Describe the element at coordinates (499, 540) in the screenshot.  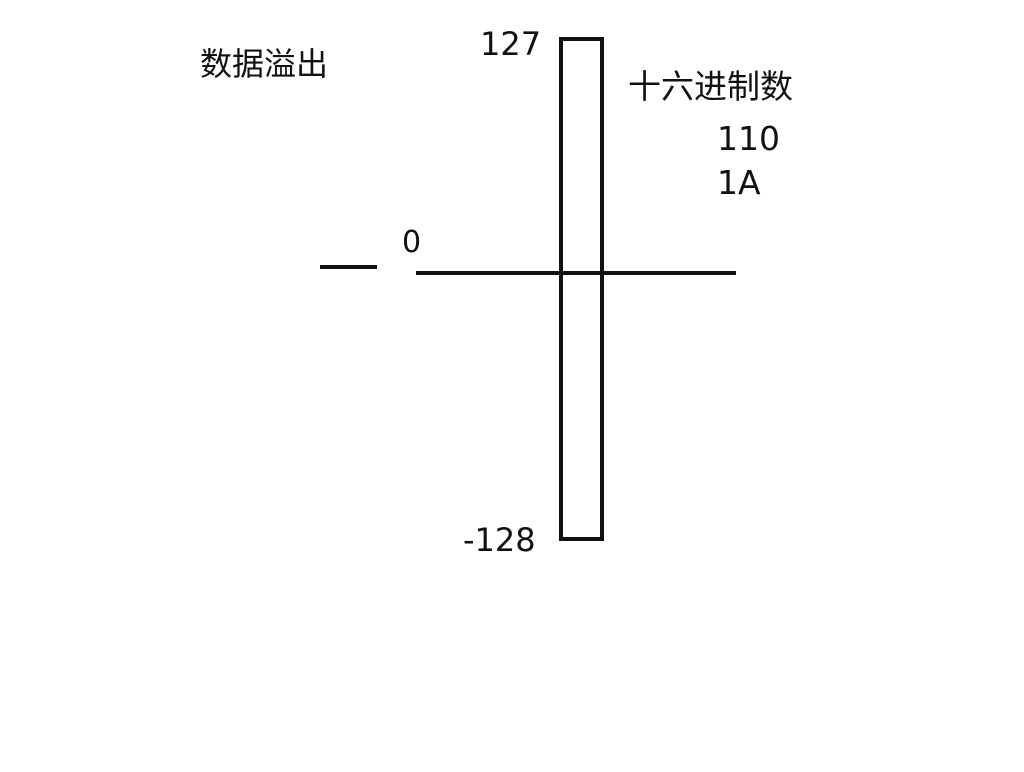
I see `min-value-label: -128` at that location.